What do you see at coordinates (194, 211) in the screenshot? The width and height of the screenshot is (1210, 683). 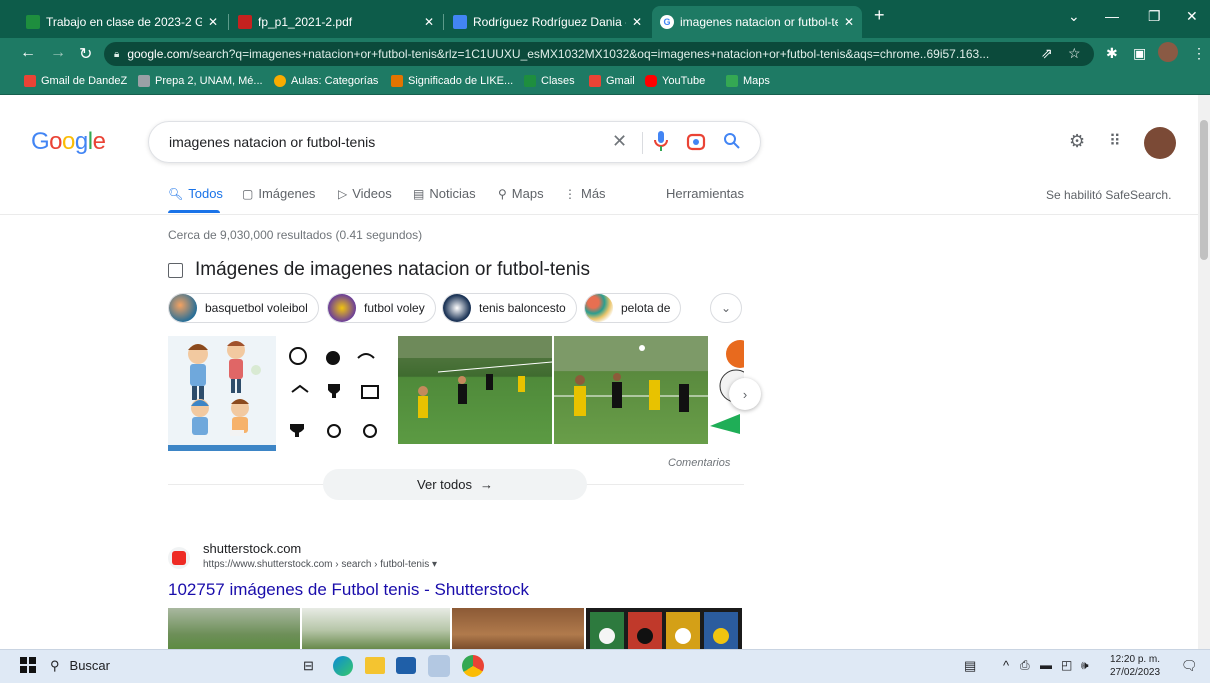 I see `active-tab-indicator` at bounding box center [194, 211].